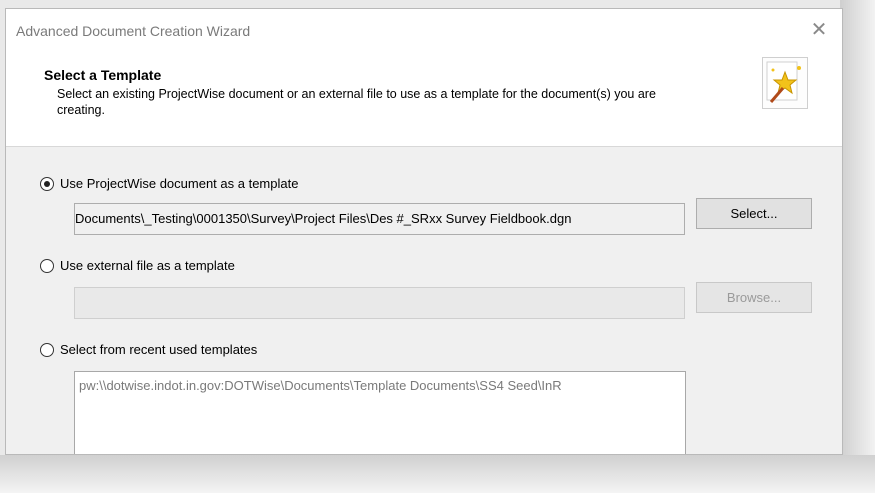 Image resolution: width=875 pixels, height=493 pixels. Describe the element at coordinates (857, 246) in the screenshot. I see `window-shadow-right` at that location.